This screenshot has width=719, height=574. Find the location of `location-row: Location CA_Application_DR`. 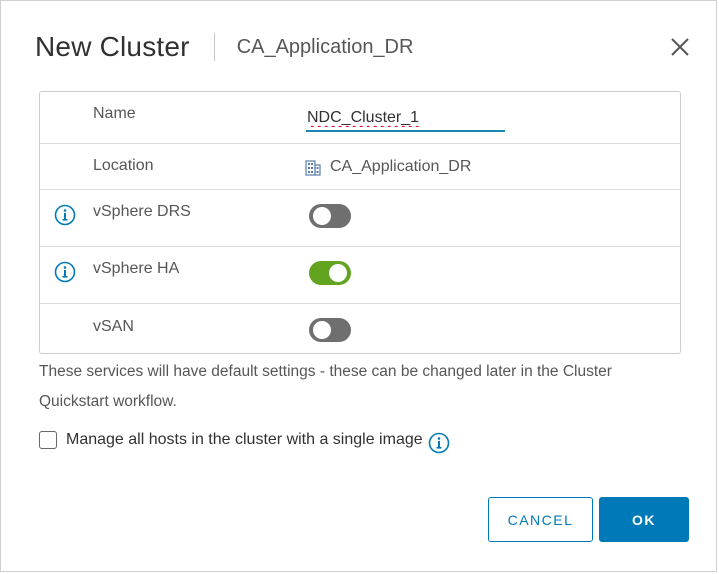

location-row: Location CA_Application_DR is located at coordinates (360, 167).